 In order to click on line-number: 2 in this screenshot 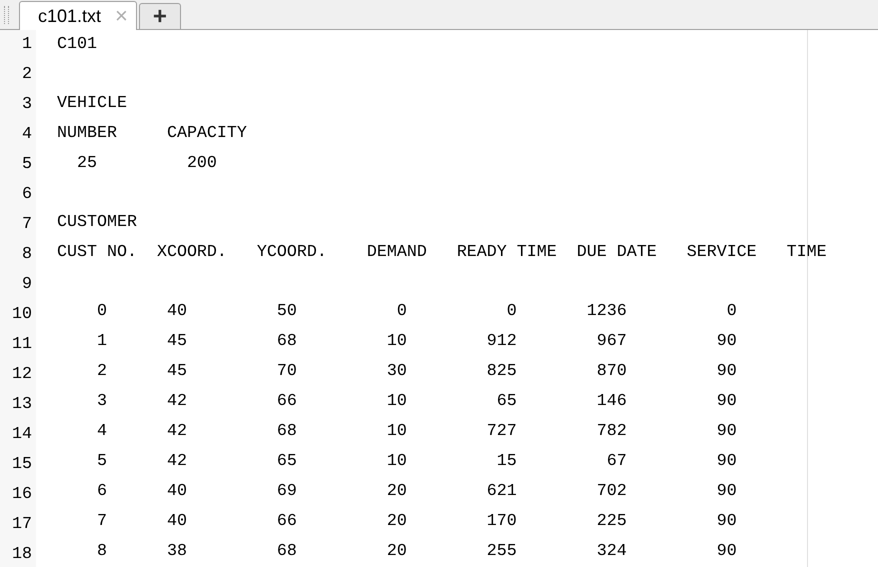, I will do `click(27, 75)`.